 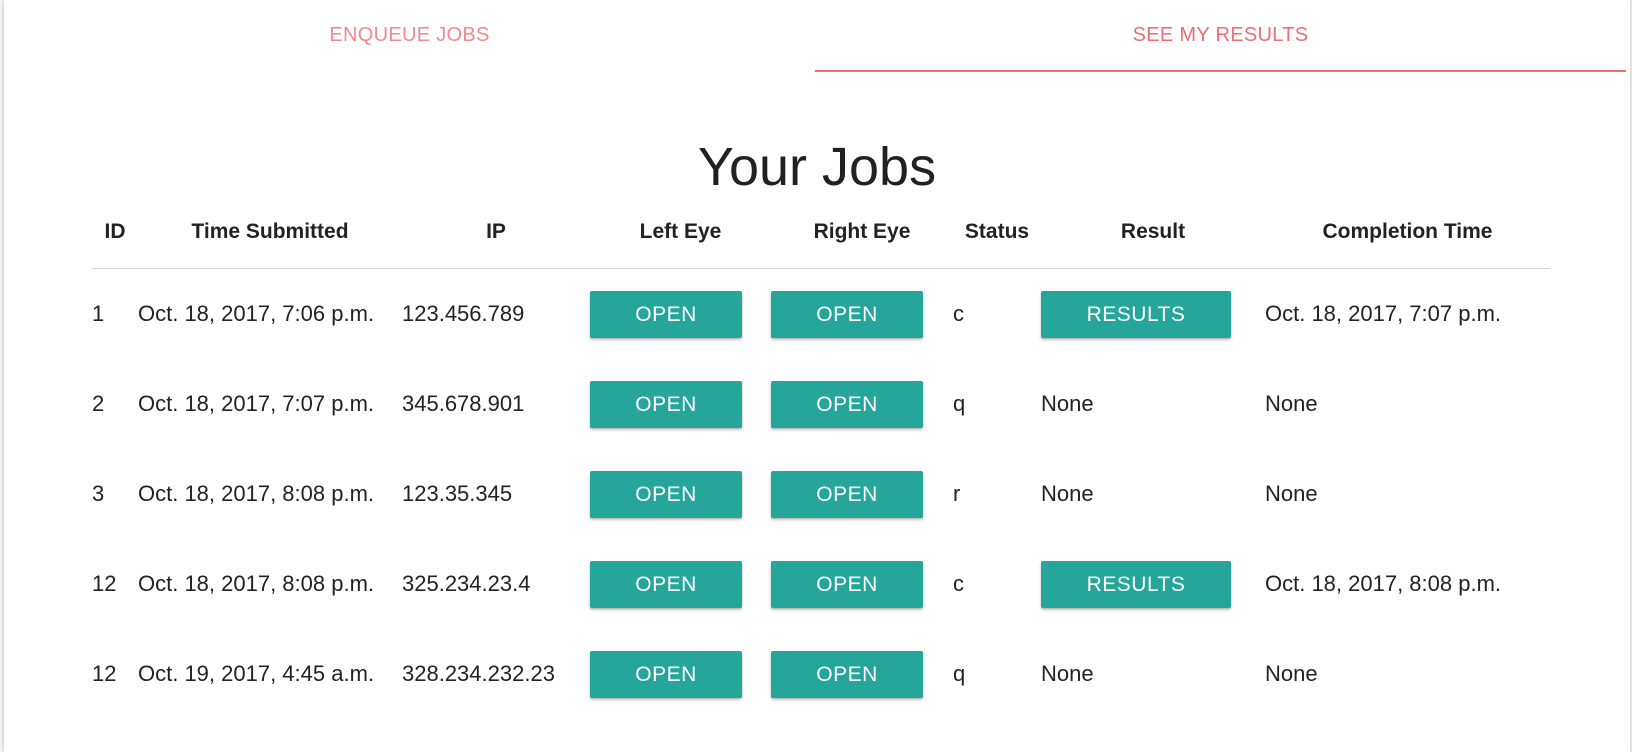 I want to click on cell-ip: 325.234.23.4, so click(x=466, y=583).